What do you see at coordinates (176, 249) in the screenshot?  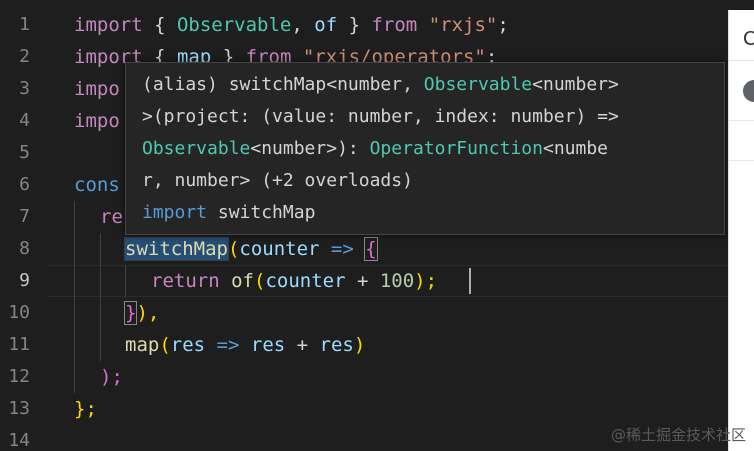 I see `function-token: switchMap` at bounding box center [176, 249].